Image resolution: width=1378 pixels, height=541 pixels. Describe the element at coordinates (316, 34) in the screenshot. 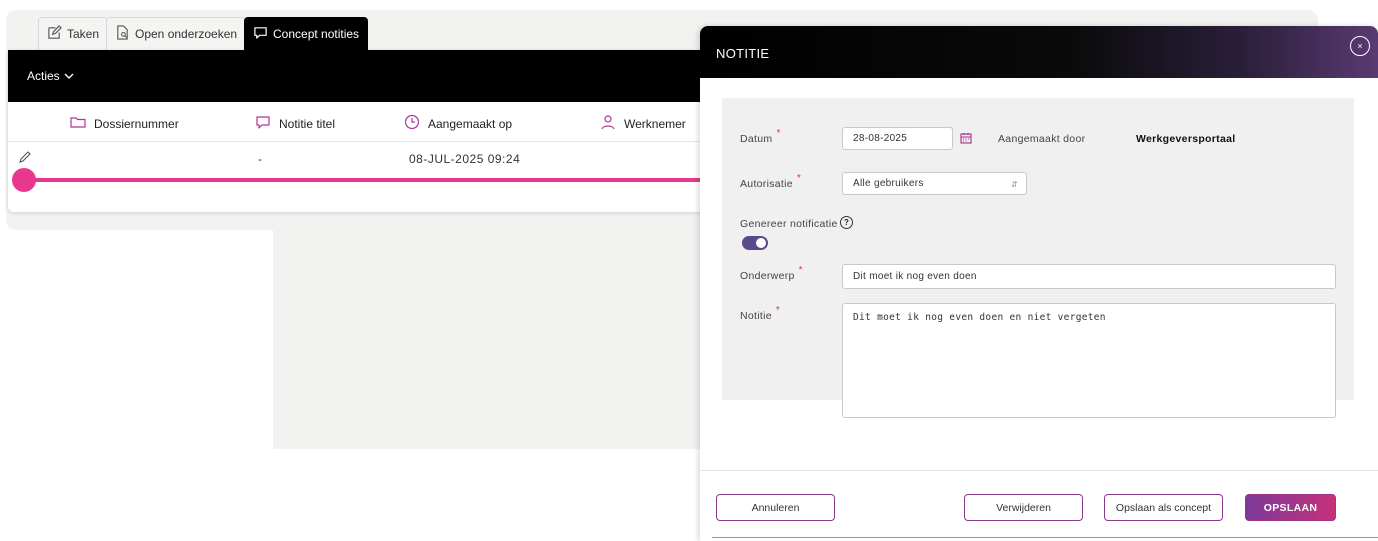

I see `tab-label: Concept notities` at that location.